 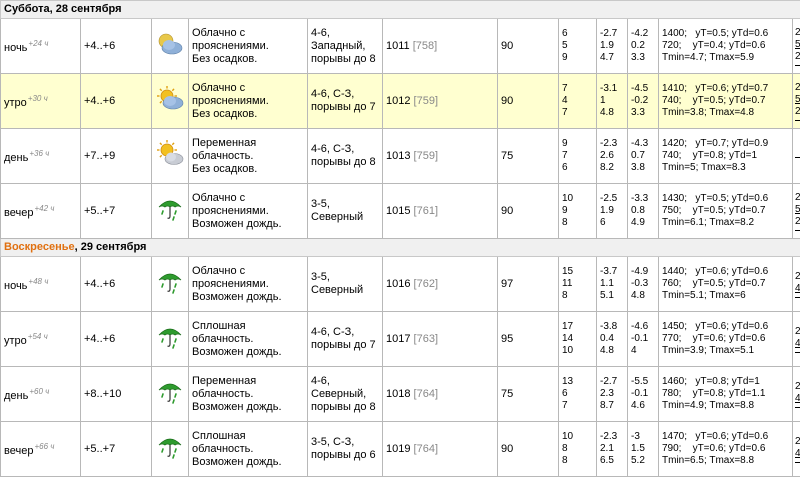 What do you see at coordinates (426, 101) in the screenshot?
I see `pressure-aux: [759]` at bounding box center [426, 101].